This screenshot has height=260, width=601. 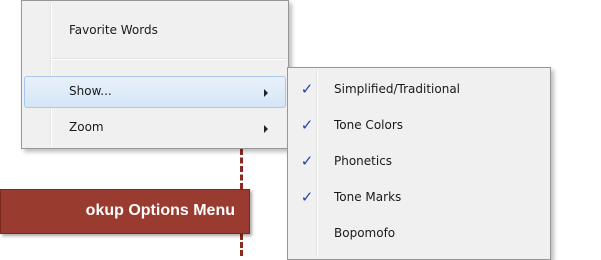 What do you see at coordinates (169, 59) in the screenshot?
I see `menu-separator` at bounding box center [169, 59].